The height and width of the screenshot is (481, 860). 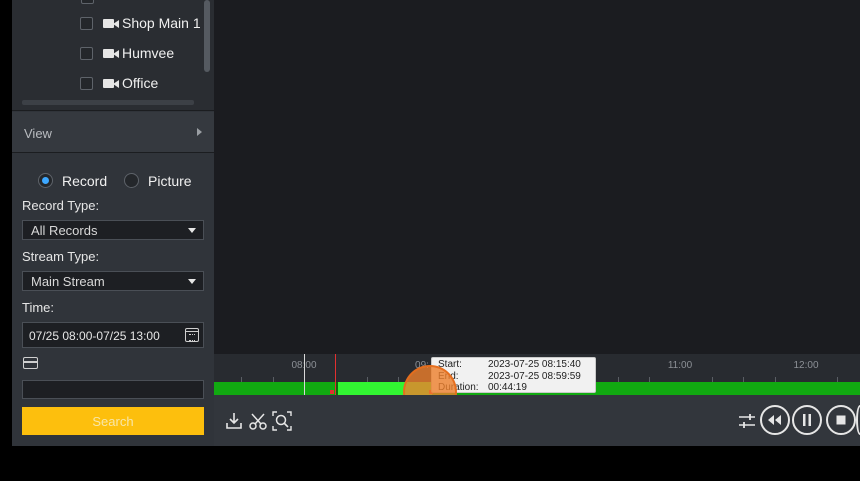 I want to click on tooltip-duration-value: 00:44:19, so click(x=507, y=387).